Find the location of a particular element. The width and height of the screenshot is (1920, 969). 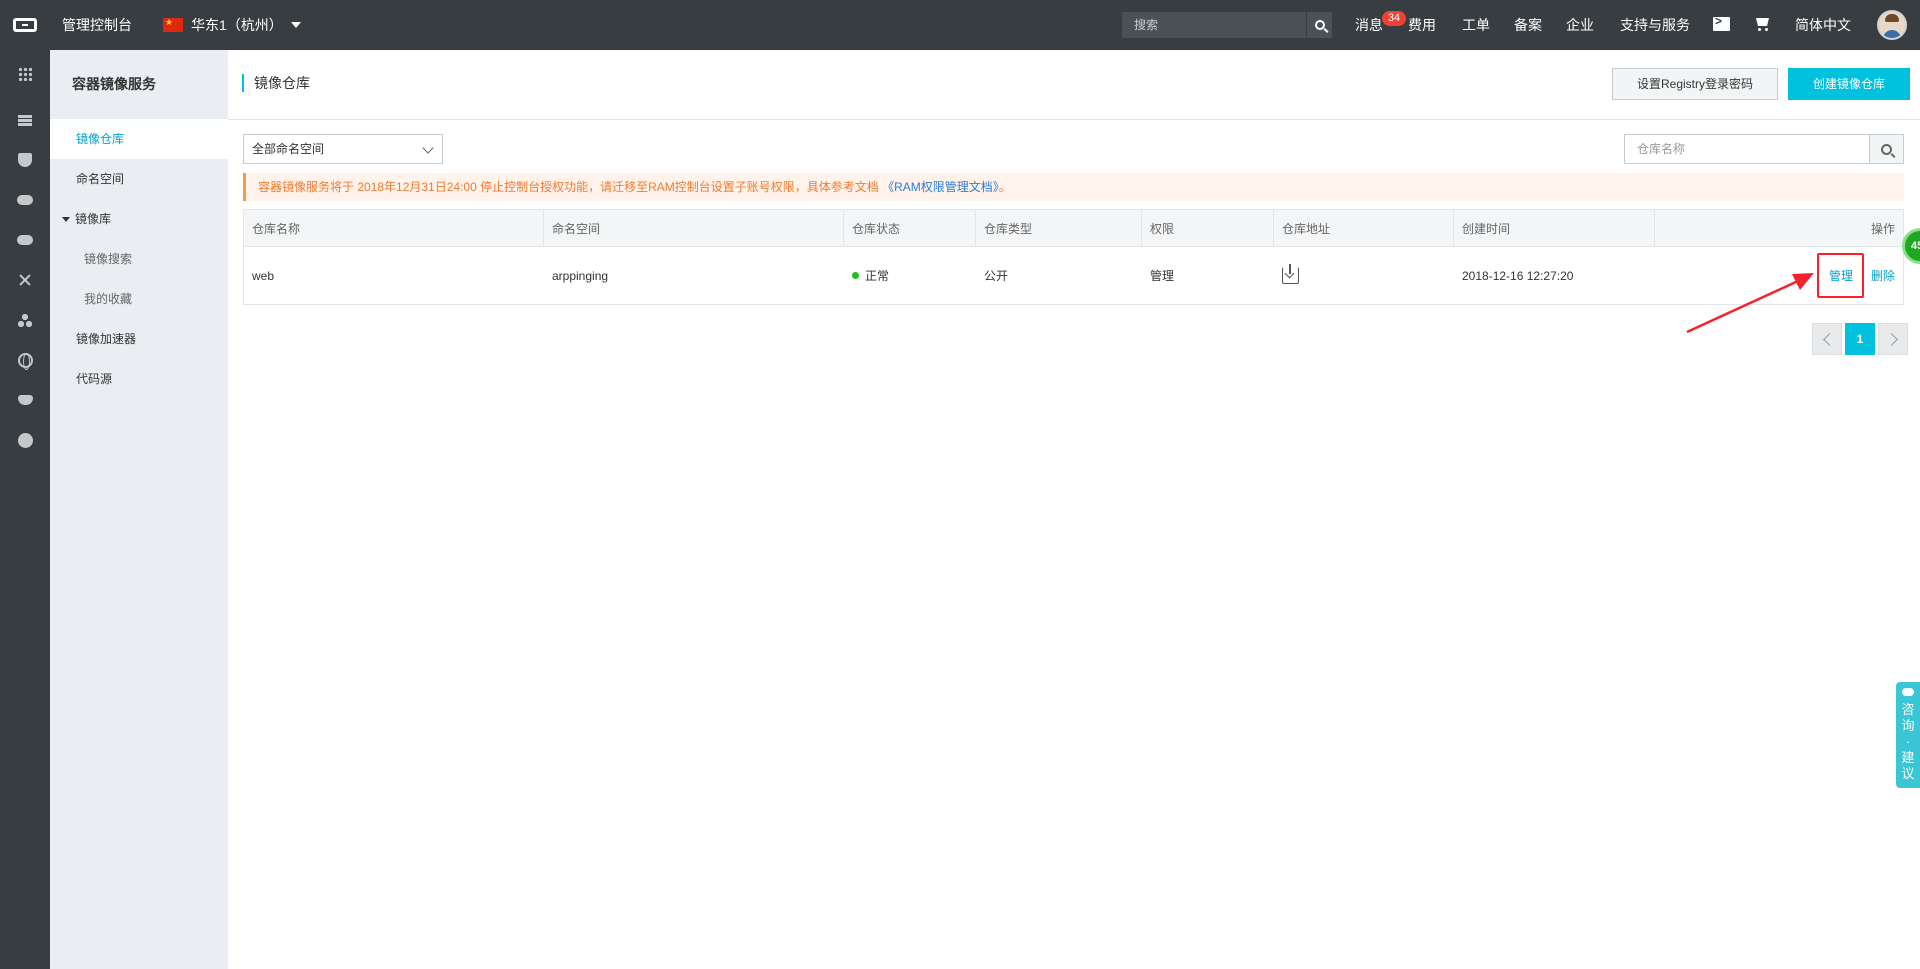

notice-end: 。 is located at coordinates (1004, 187).